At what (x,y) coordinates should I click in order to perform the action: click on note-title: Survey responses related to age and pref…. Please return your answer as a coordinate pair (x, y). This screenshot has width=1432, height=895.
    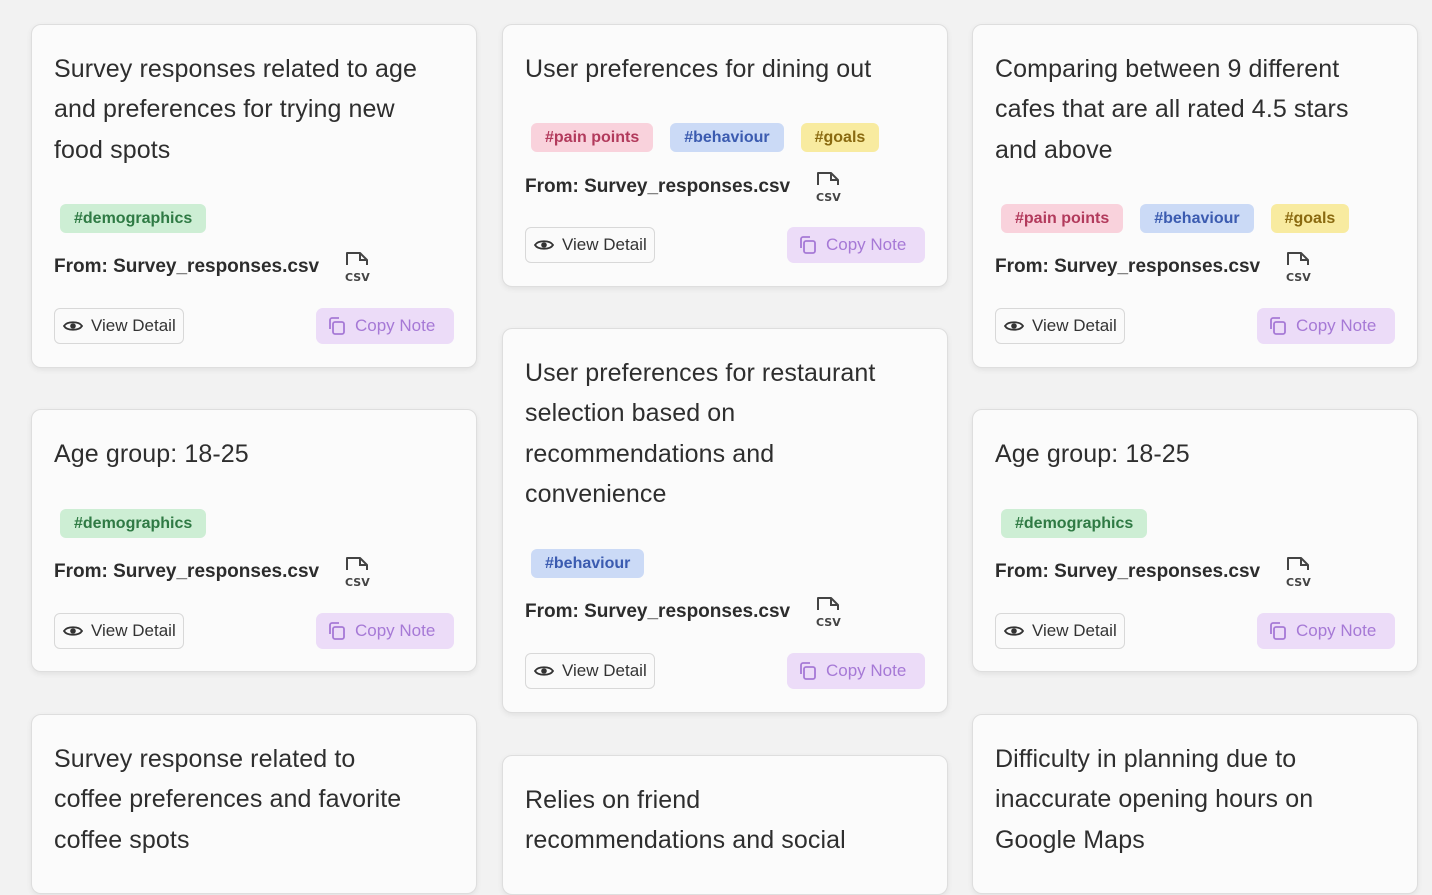
    Looking at the image, I should click on (236, 109).